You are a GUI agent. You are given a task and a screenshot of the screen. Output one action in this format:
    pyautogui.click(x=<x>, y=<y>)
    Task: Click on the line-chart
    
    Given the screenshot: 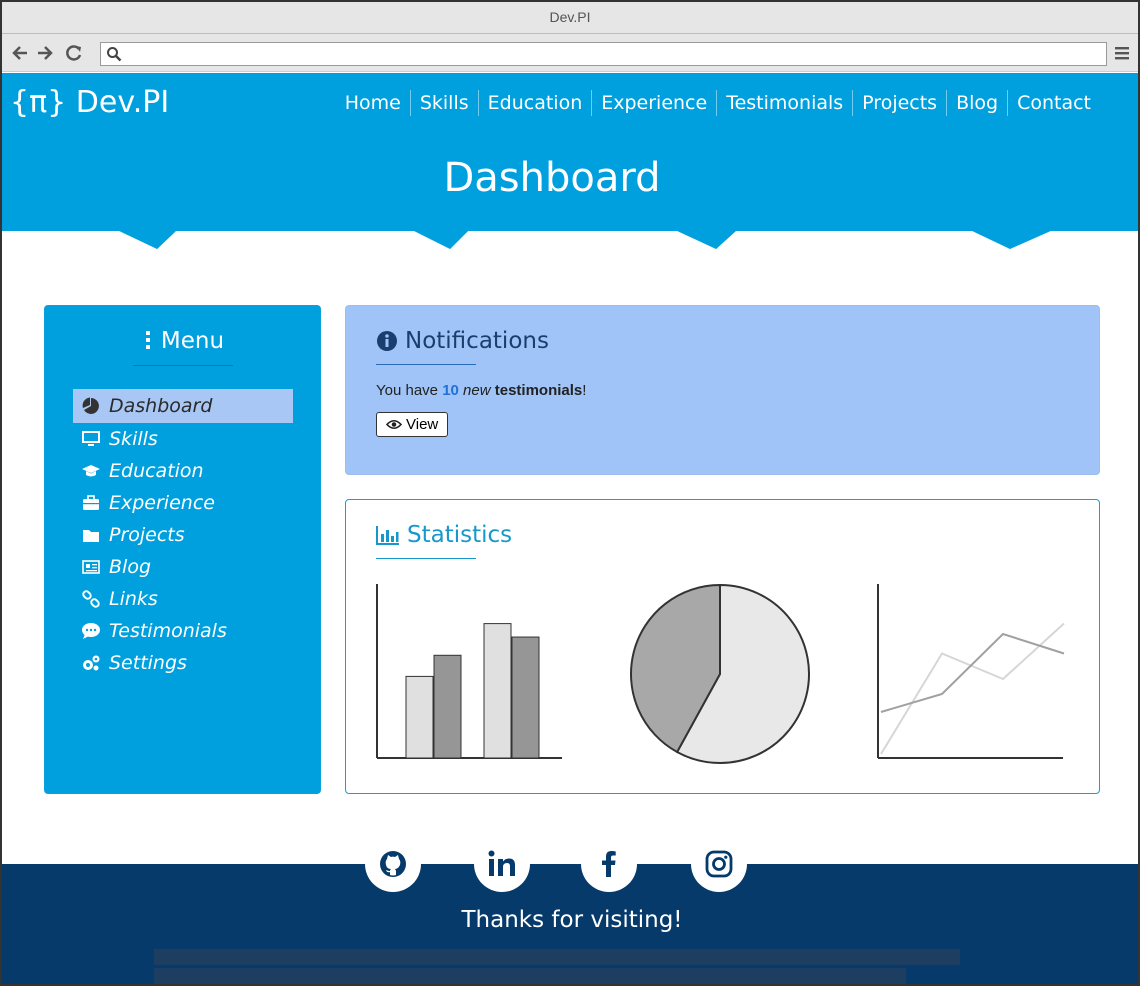 What is the action you would take?
    pyautogui.click(x=971, y=671)
    